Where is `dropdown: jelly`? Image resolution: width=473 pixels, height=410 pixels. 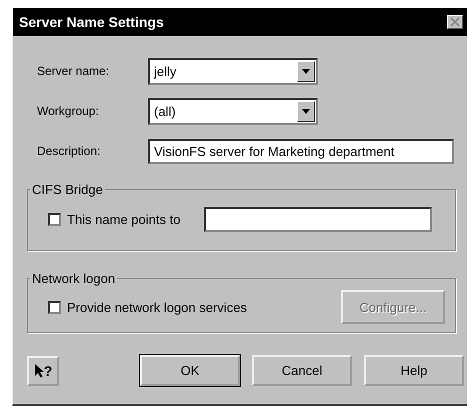 dropdown: jelly is located at coordinates (233, 71).